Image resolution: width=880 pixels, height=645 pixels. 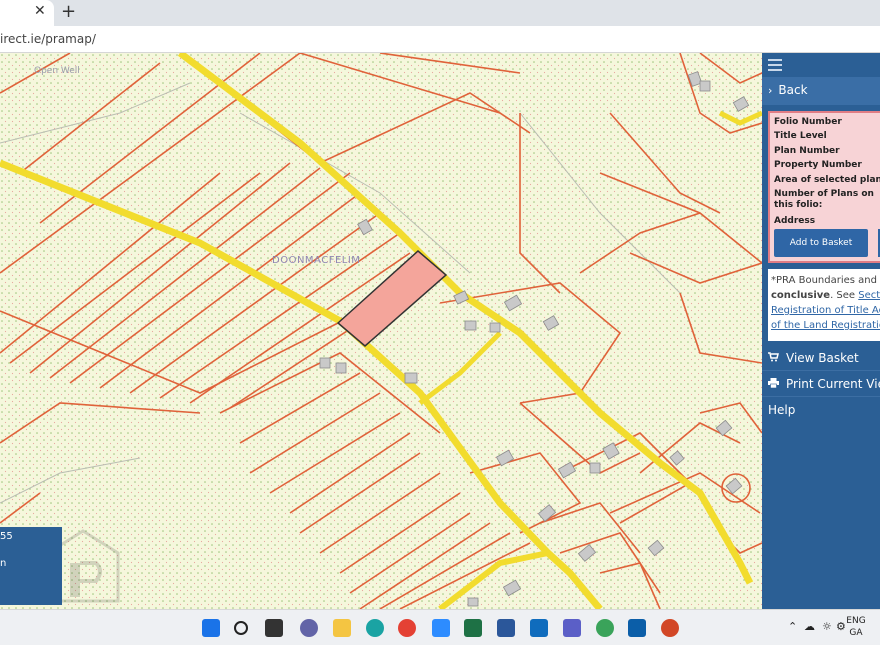 I want to click on disclaimer-see: . See, so click(x=844, y=295).